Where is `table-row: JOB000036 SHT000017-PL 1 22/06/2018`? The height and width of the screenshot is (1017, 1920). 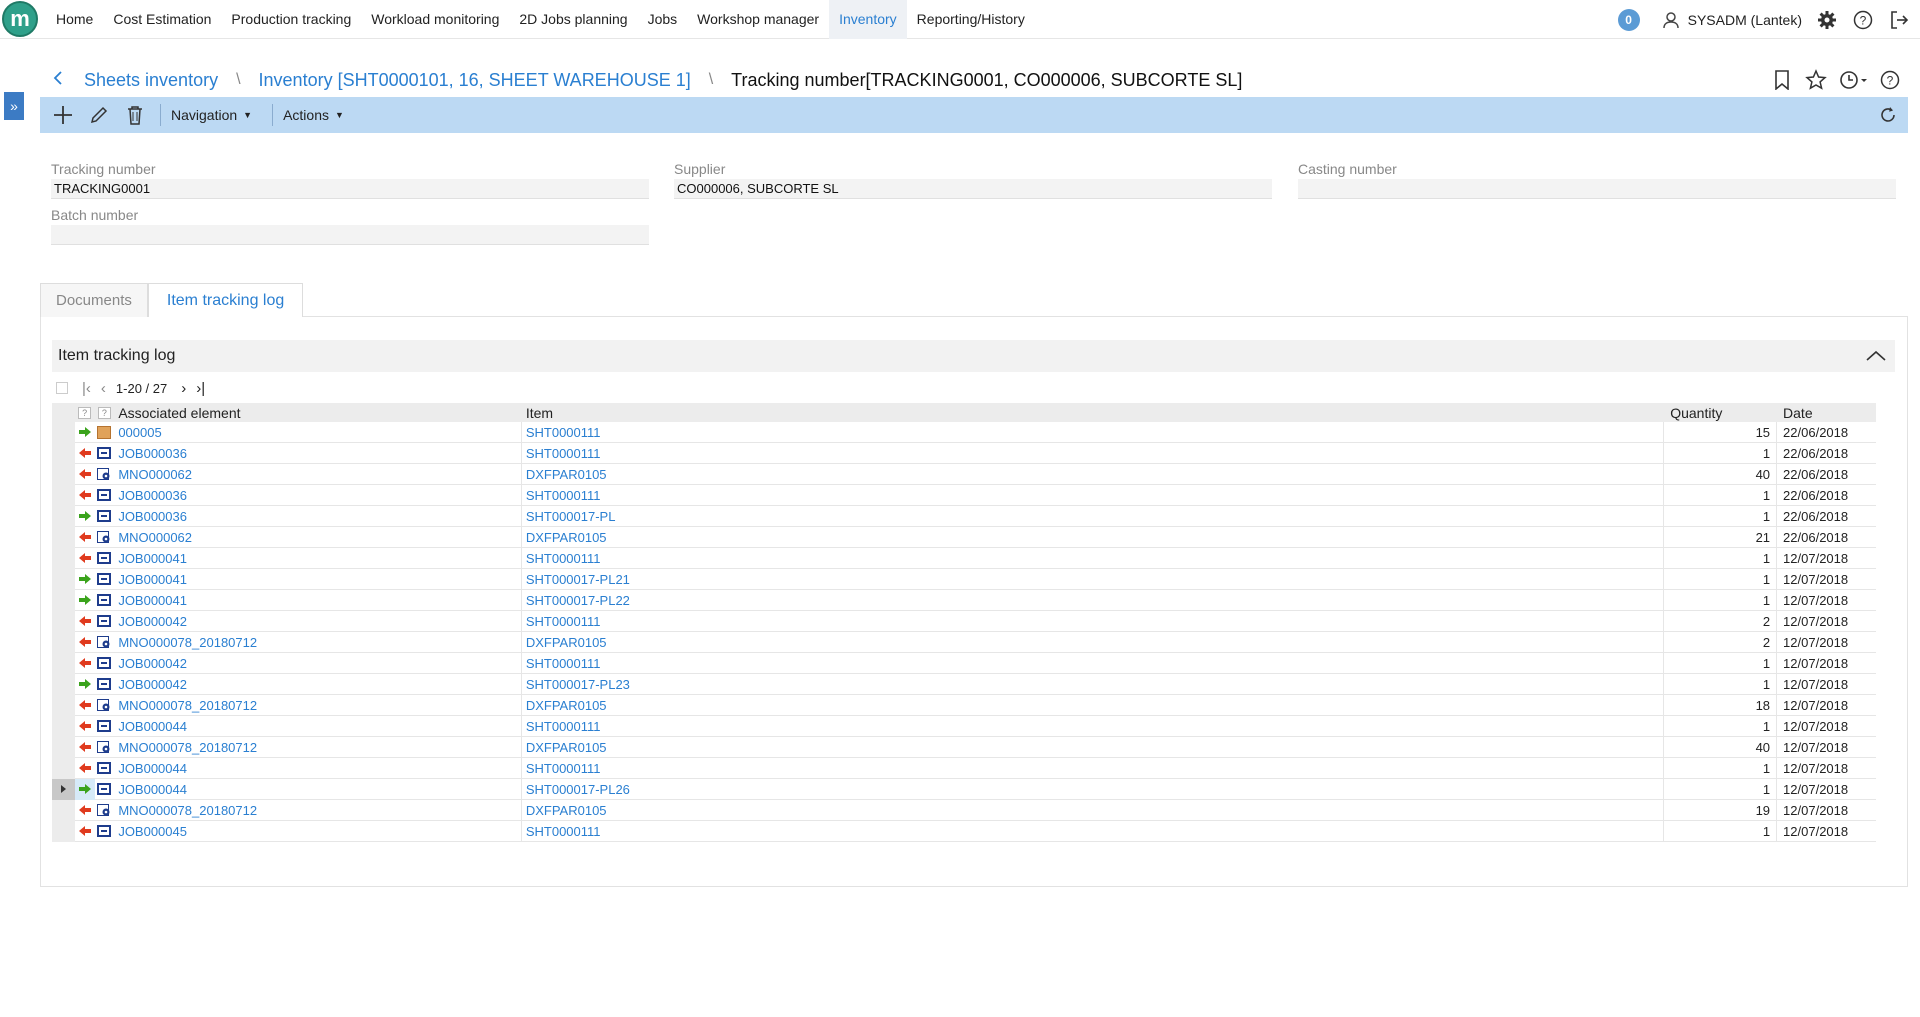
table-row: JOB000036 SHT000017-PL 1 22/06/2018 is located at coordinates (964, 516).